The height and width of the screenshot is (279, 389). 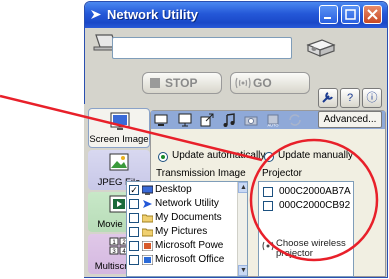 I want to click on projector-label: 000C2000CB92, so click(x=315, y=205).